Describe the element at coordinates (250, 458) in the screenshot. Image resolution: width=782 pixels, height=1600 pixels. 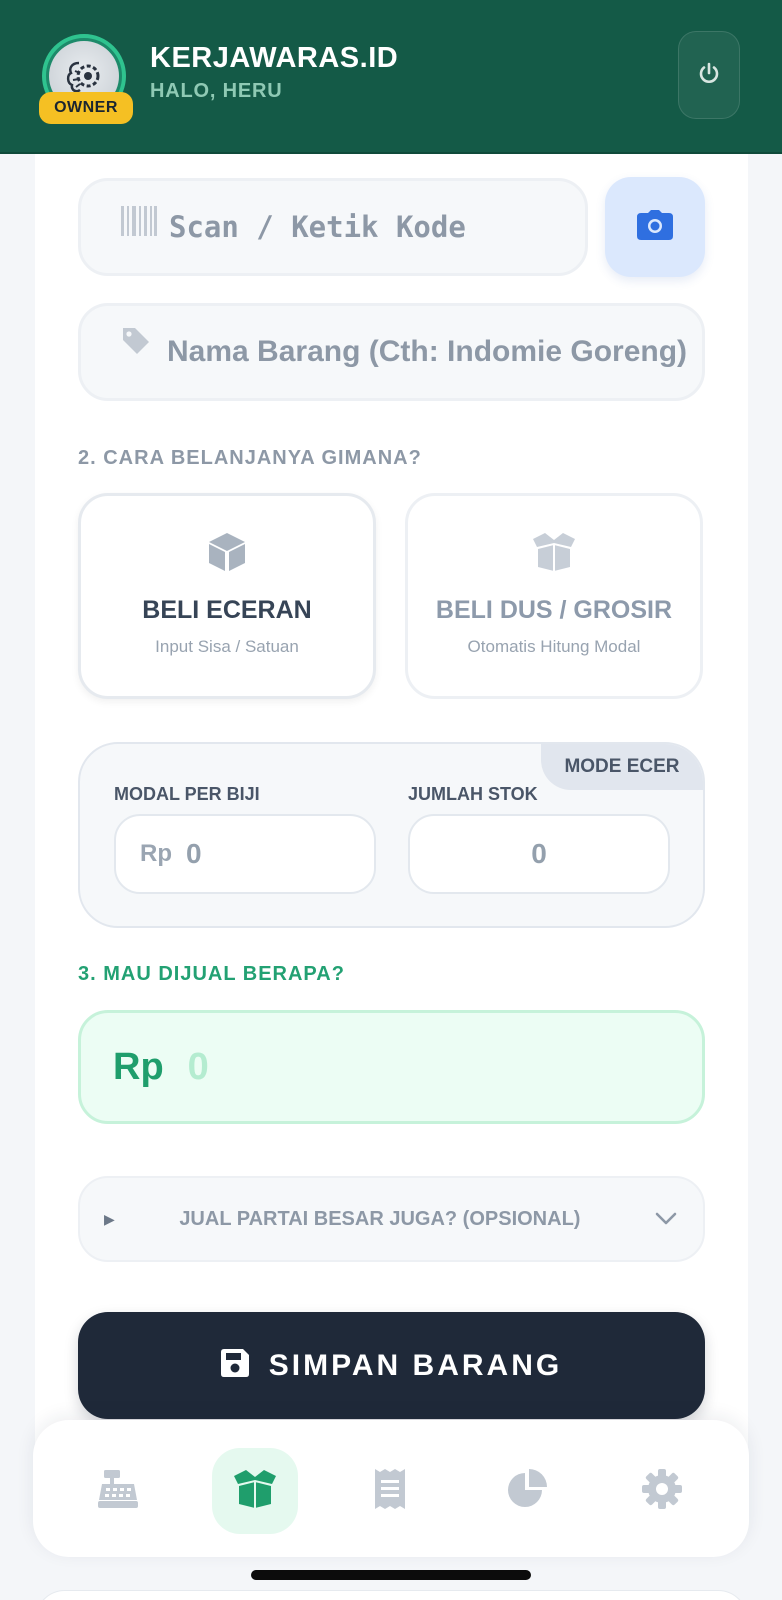
I see `section-purchase-label: 2. CARA BELANJANYA GIMANA?` at that location.